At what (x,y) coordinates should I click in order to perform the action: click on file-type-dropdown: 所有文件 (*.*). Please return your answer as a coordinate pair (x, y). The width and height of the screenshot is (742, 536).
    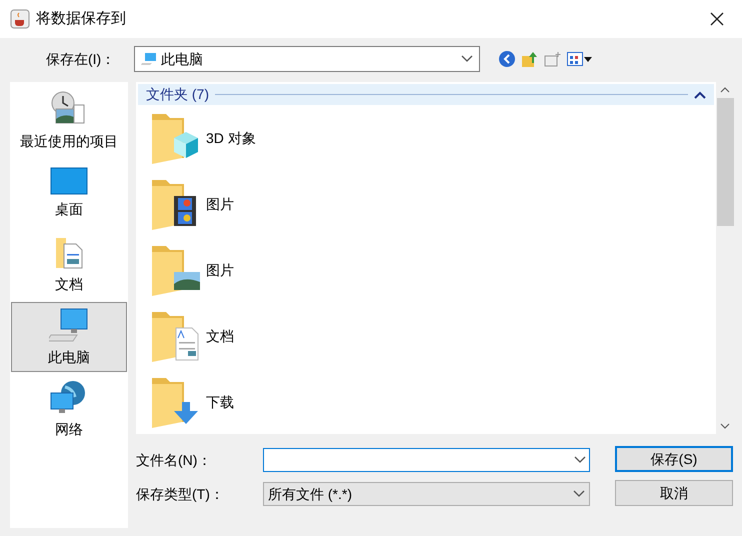
    Looking at the image, I should click on (426, 494).